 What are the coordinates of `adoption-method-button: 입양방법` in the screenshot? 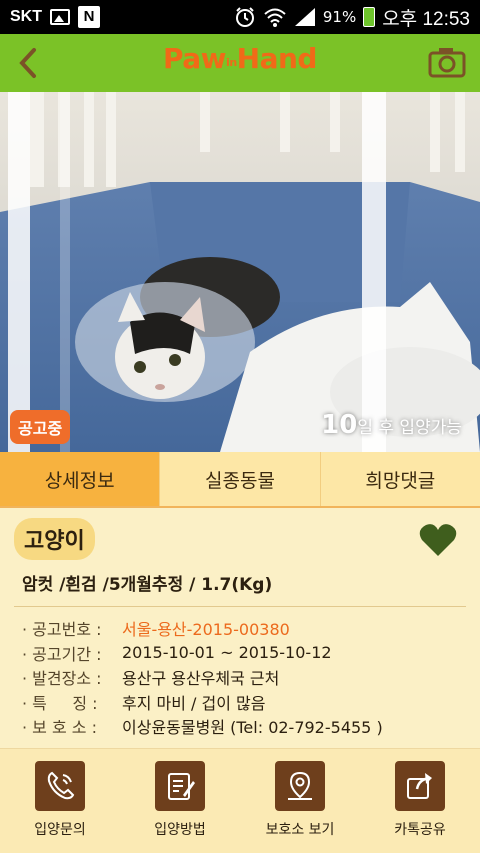 It's located at (180, 801).